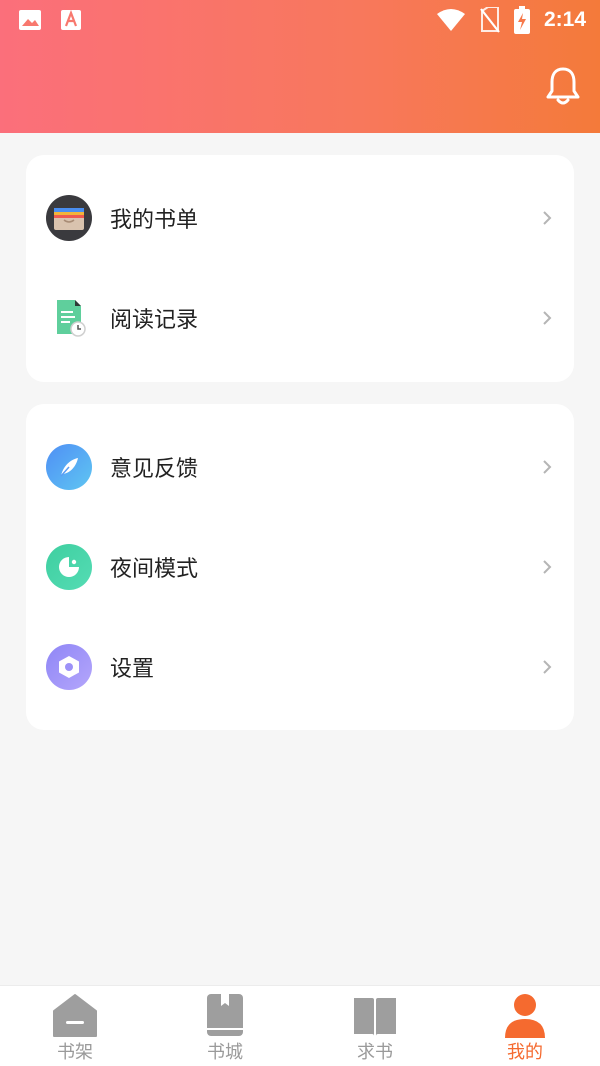 This screenshot has height=1066, width=600. Describe the element at coordinates (564, 19) in the screenshot. I see `status-time: 2:14` at that location.